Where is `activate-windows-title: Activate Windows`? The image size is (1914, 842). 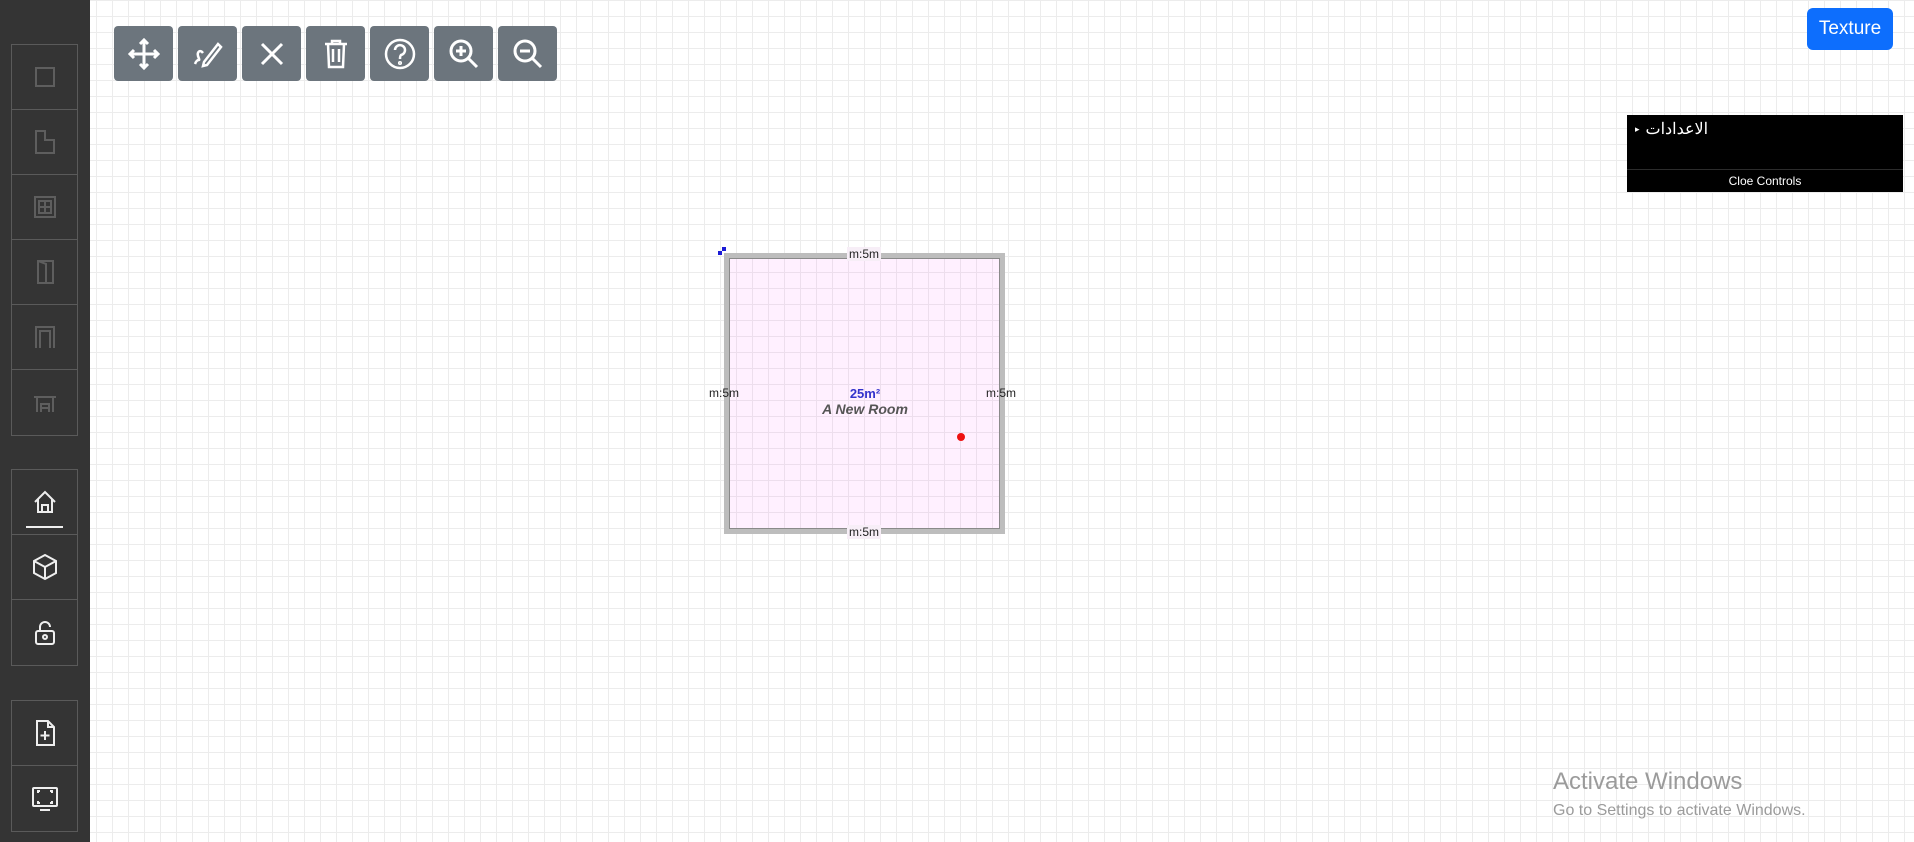 activate-windows-title: Activate Windows is located at coordinates (1648, 781).